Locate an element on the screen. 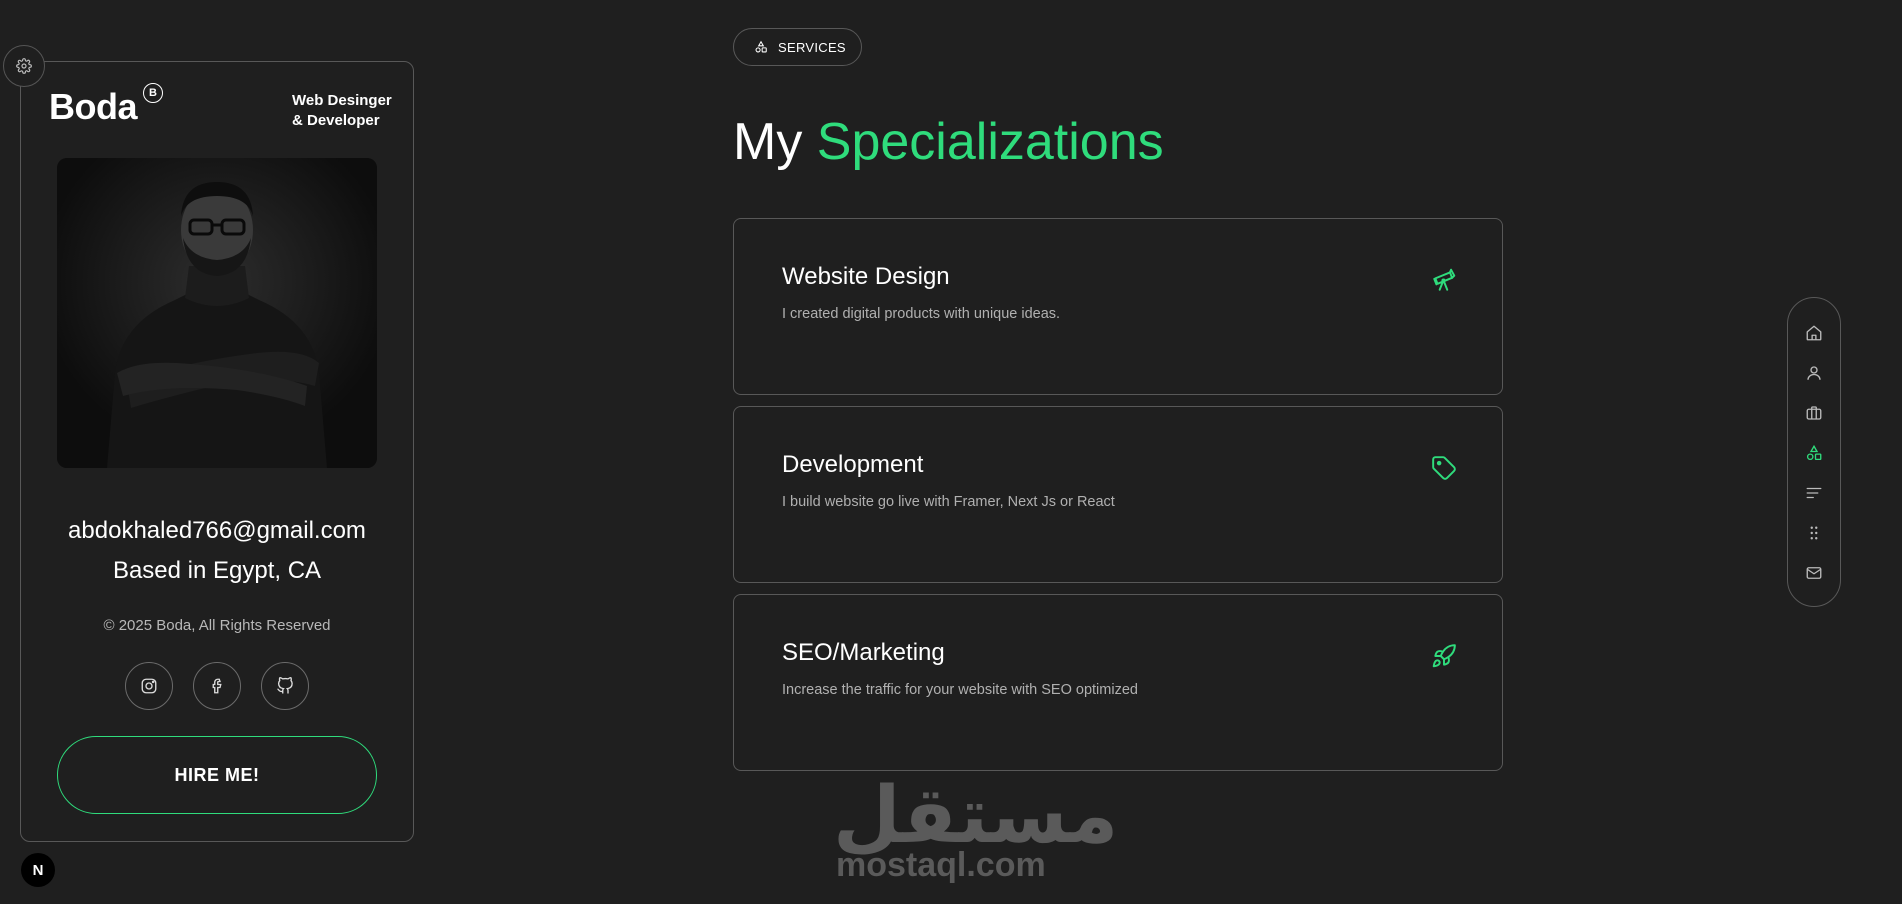 The height and width of the screenshot is (904, 1902). right-nav is located at coordinates (1814, 452).